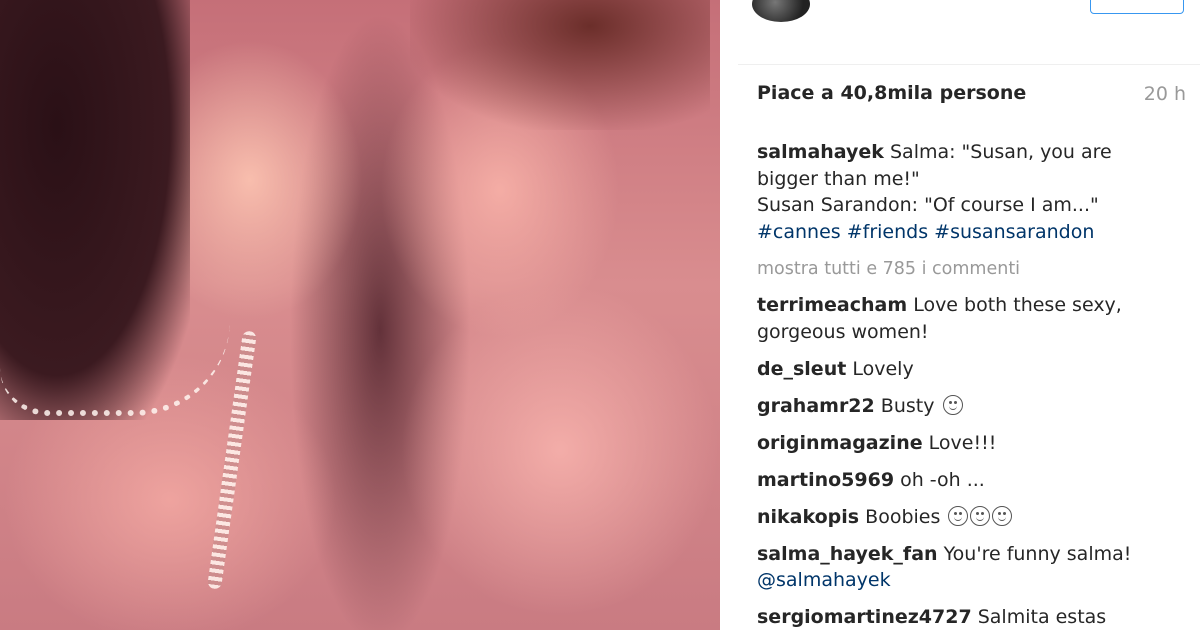  Describe the element at coordinates (887, 232) in the screenshot. I see `hashtag-link: #friends` at that location.